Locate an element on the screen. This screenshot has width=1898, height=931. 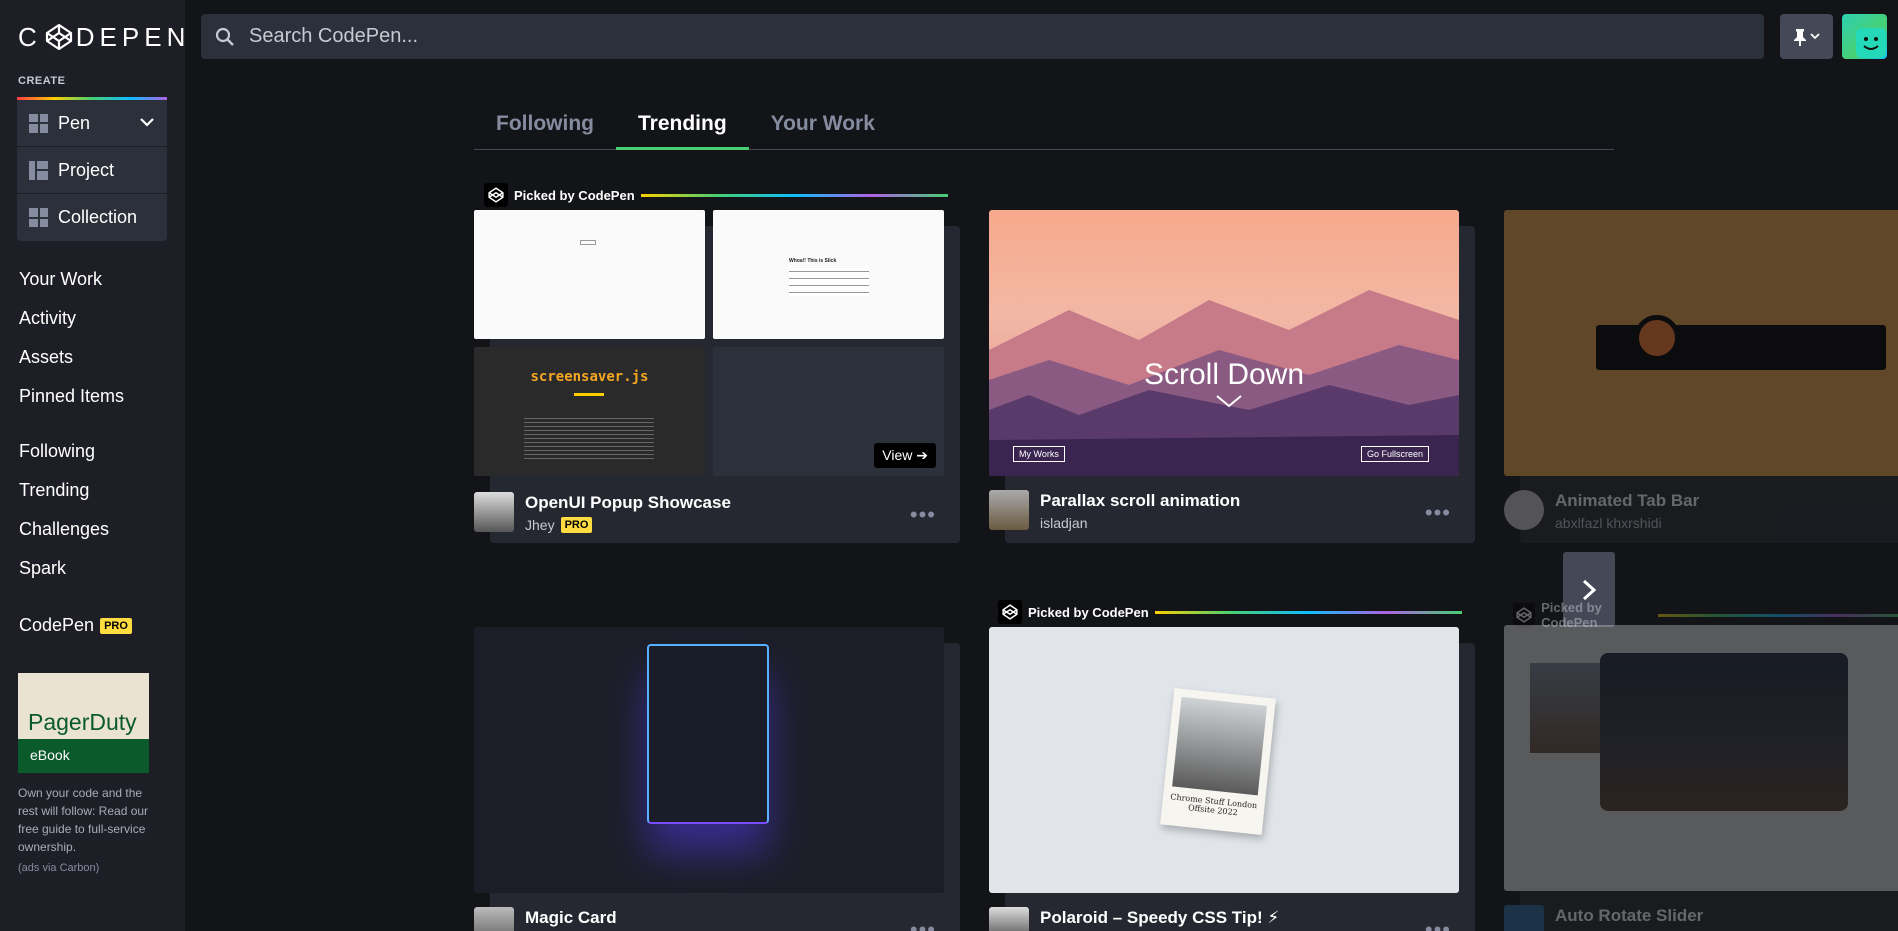
ad-via: (ads via Carbon) is located at coordinates (83, 868).